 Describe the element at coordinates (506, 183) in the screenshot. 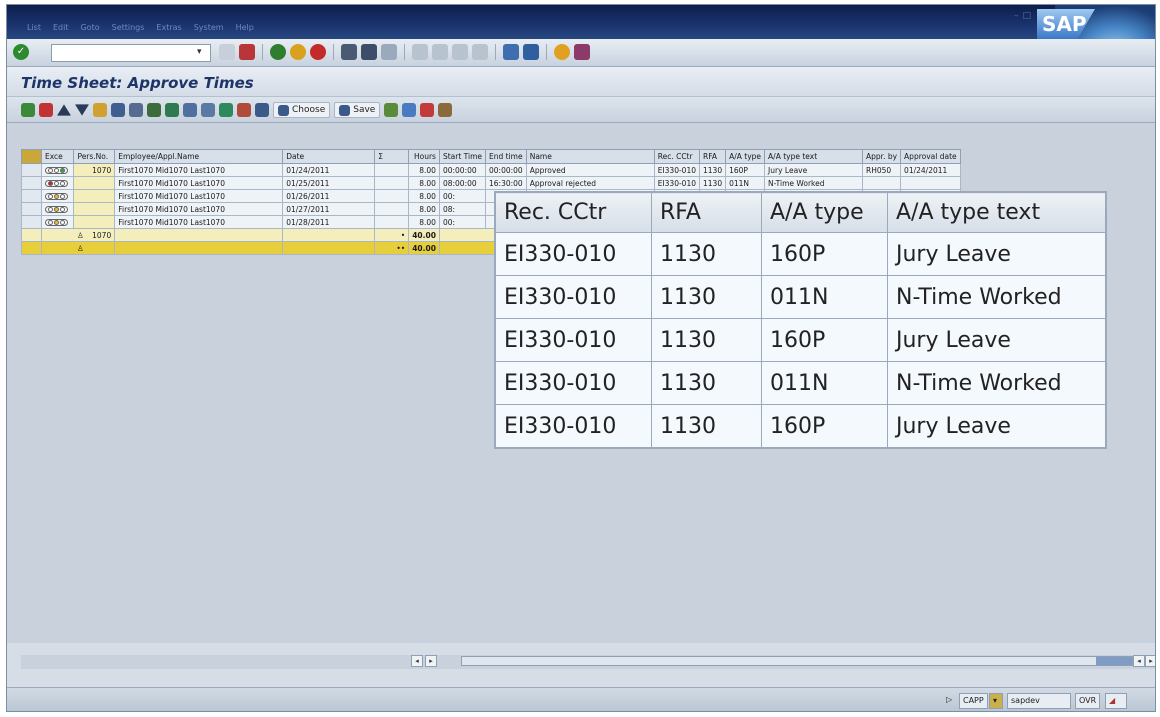

I see `cell-end: 16:30:00` at that location.